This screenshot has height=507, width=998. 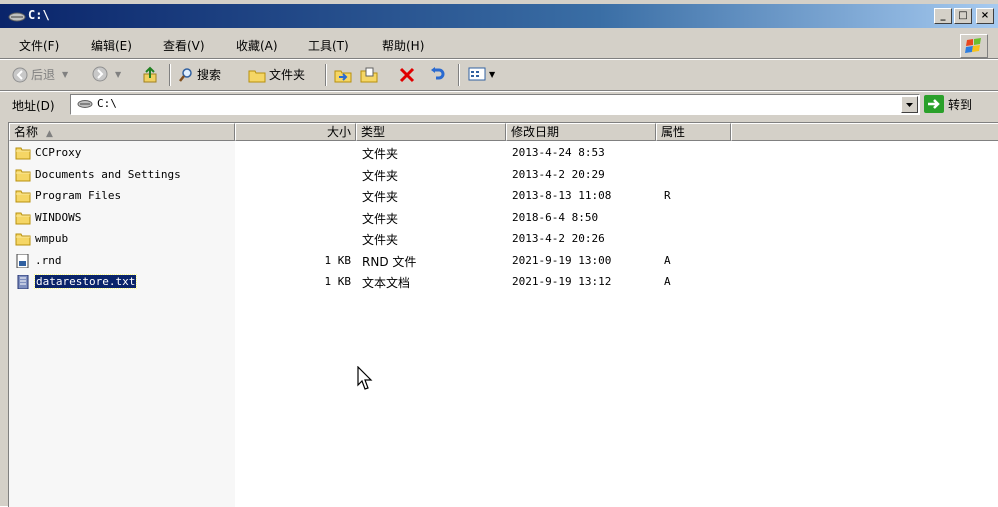 I want to click on back-button: 后退 ▼, so click(x=40, y=74).